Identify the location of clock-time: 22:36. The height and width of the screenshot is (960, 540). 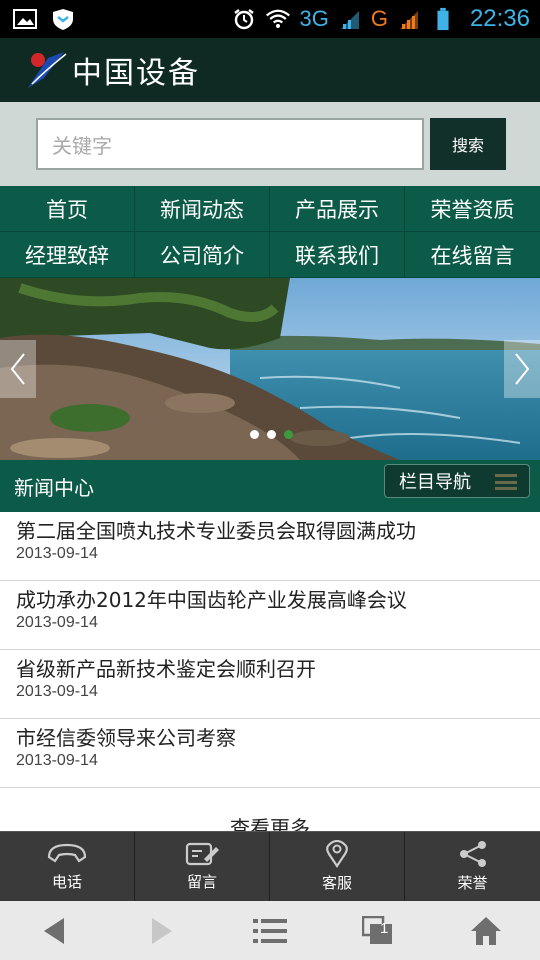
(499, 18).